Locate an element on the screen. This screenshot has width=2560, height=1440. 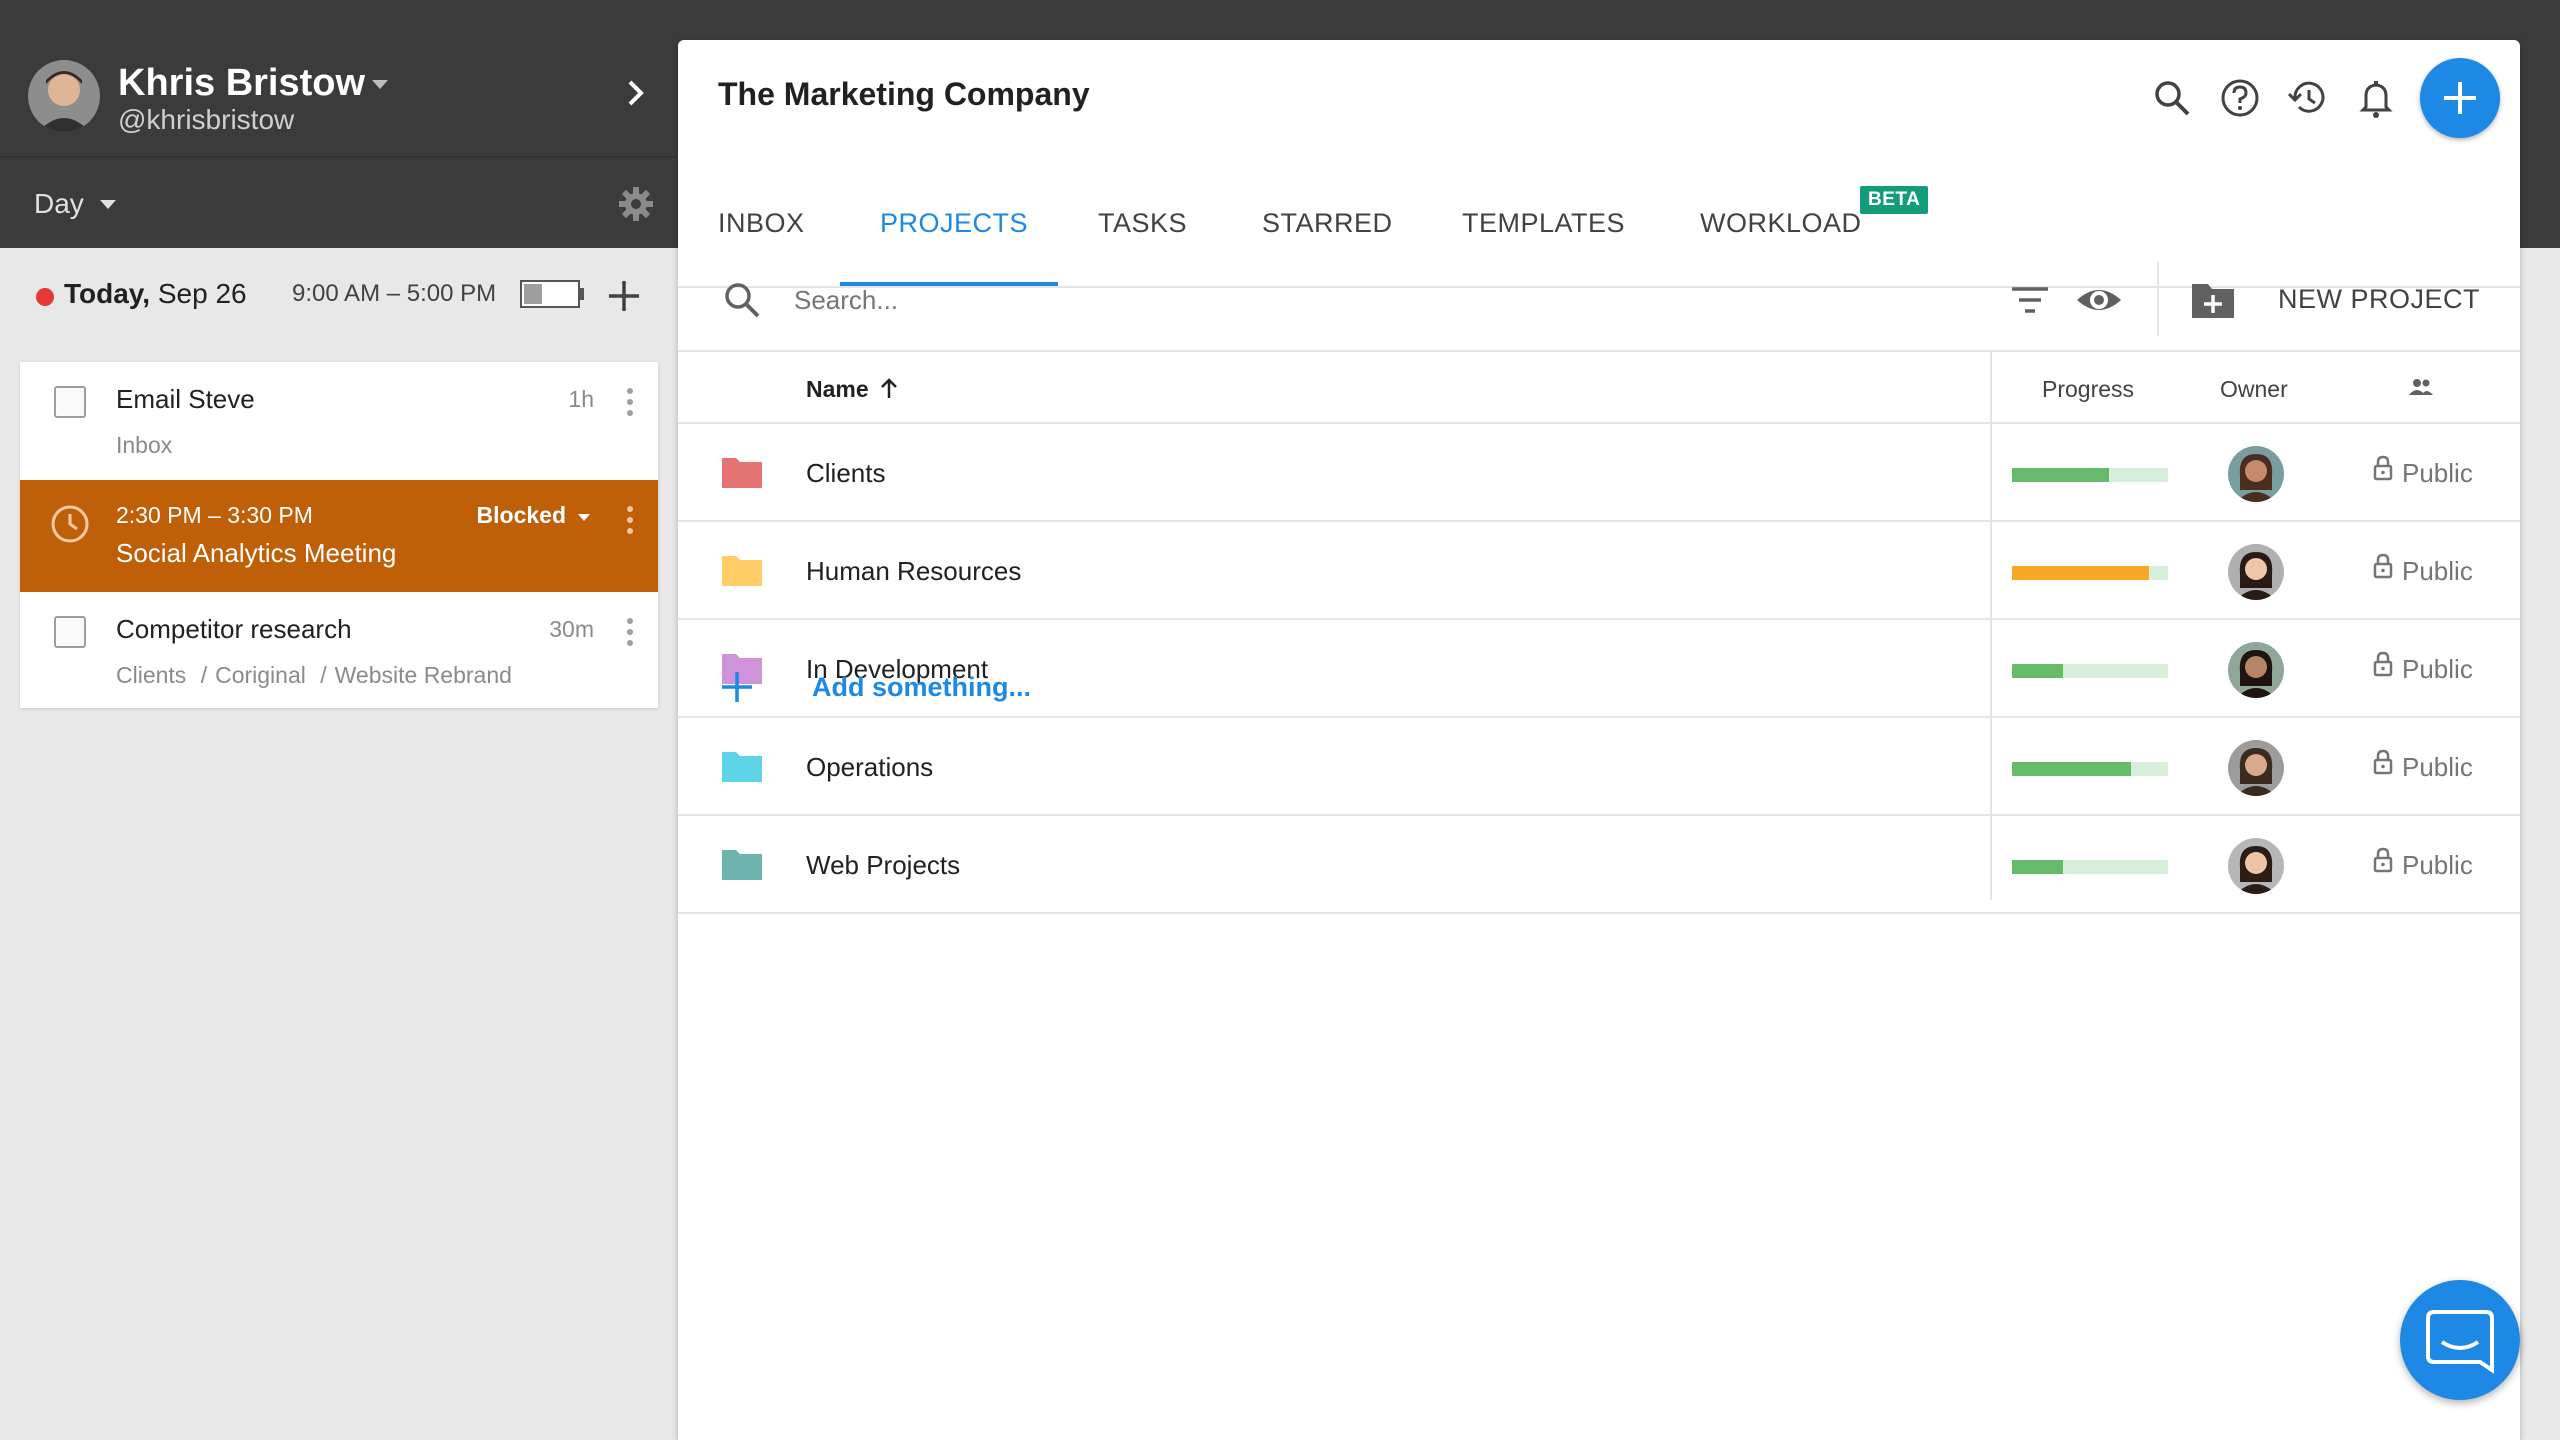
tab-templates: TEMPLATES is located at coordinates (1543, 223).